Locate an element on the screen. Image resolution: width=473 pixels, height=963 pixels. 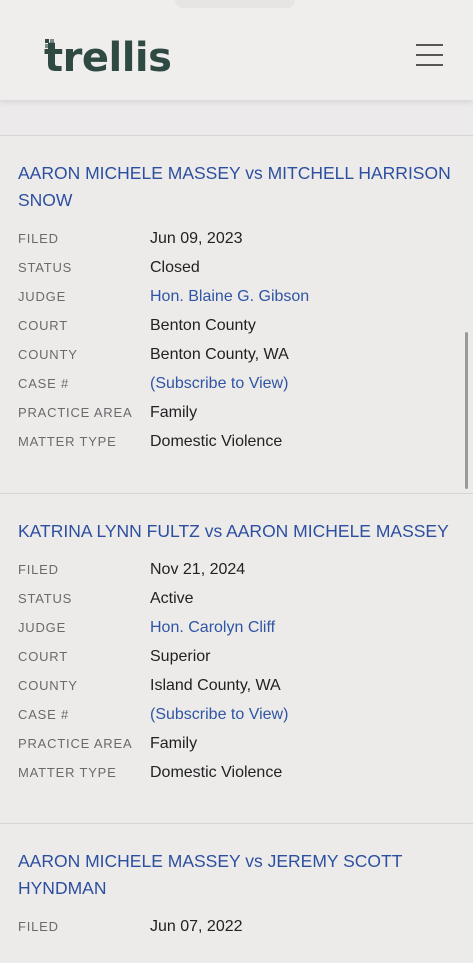
field-value: Island County, WA is located at coordinates (215, 685).